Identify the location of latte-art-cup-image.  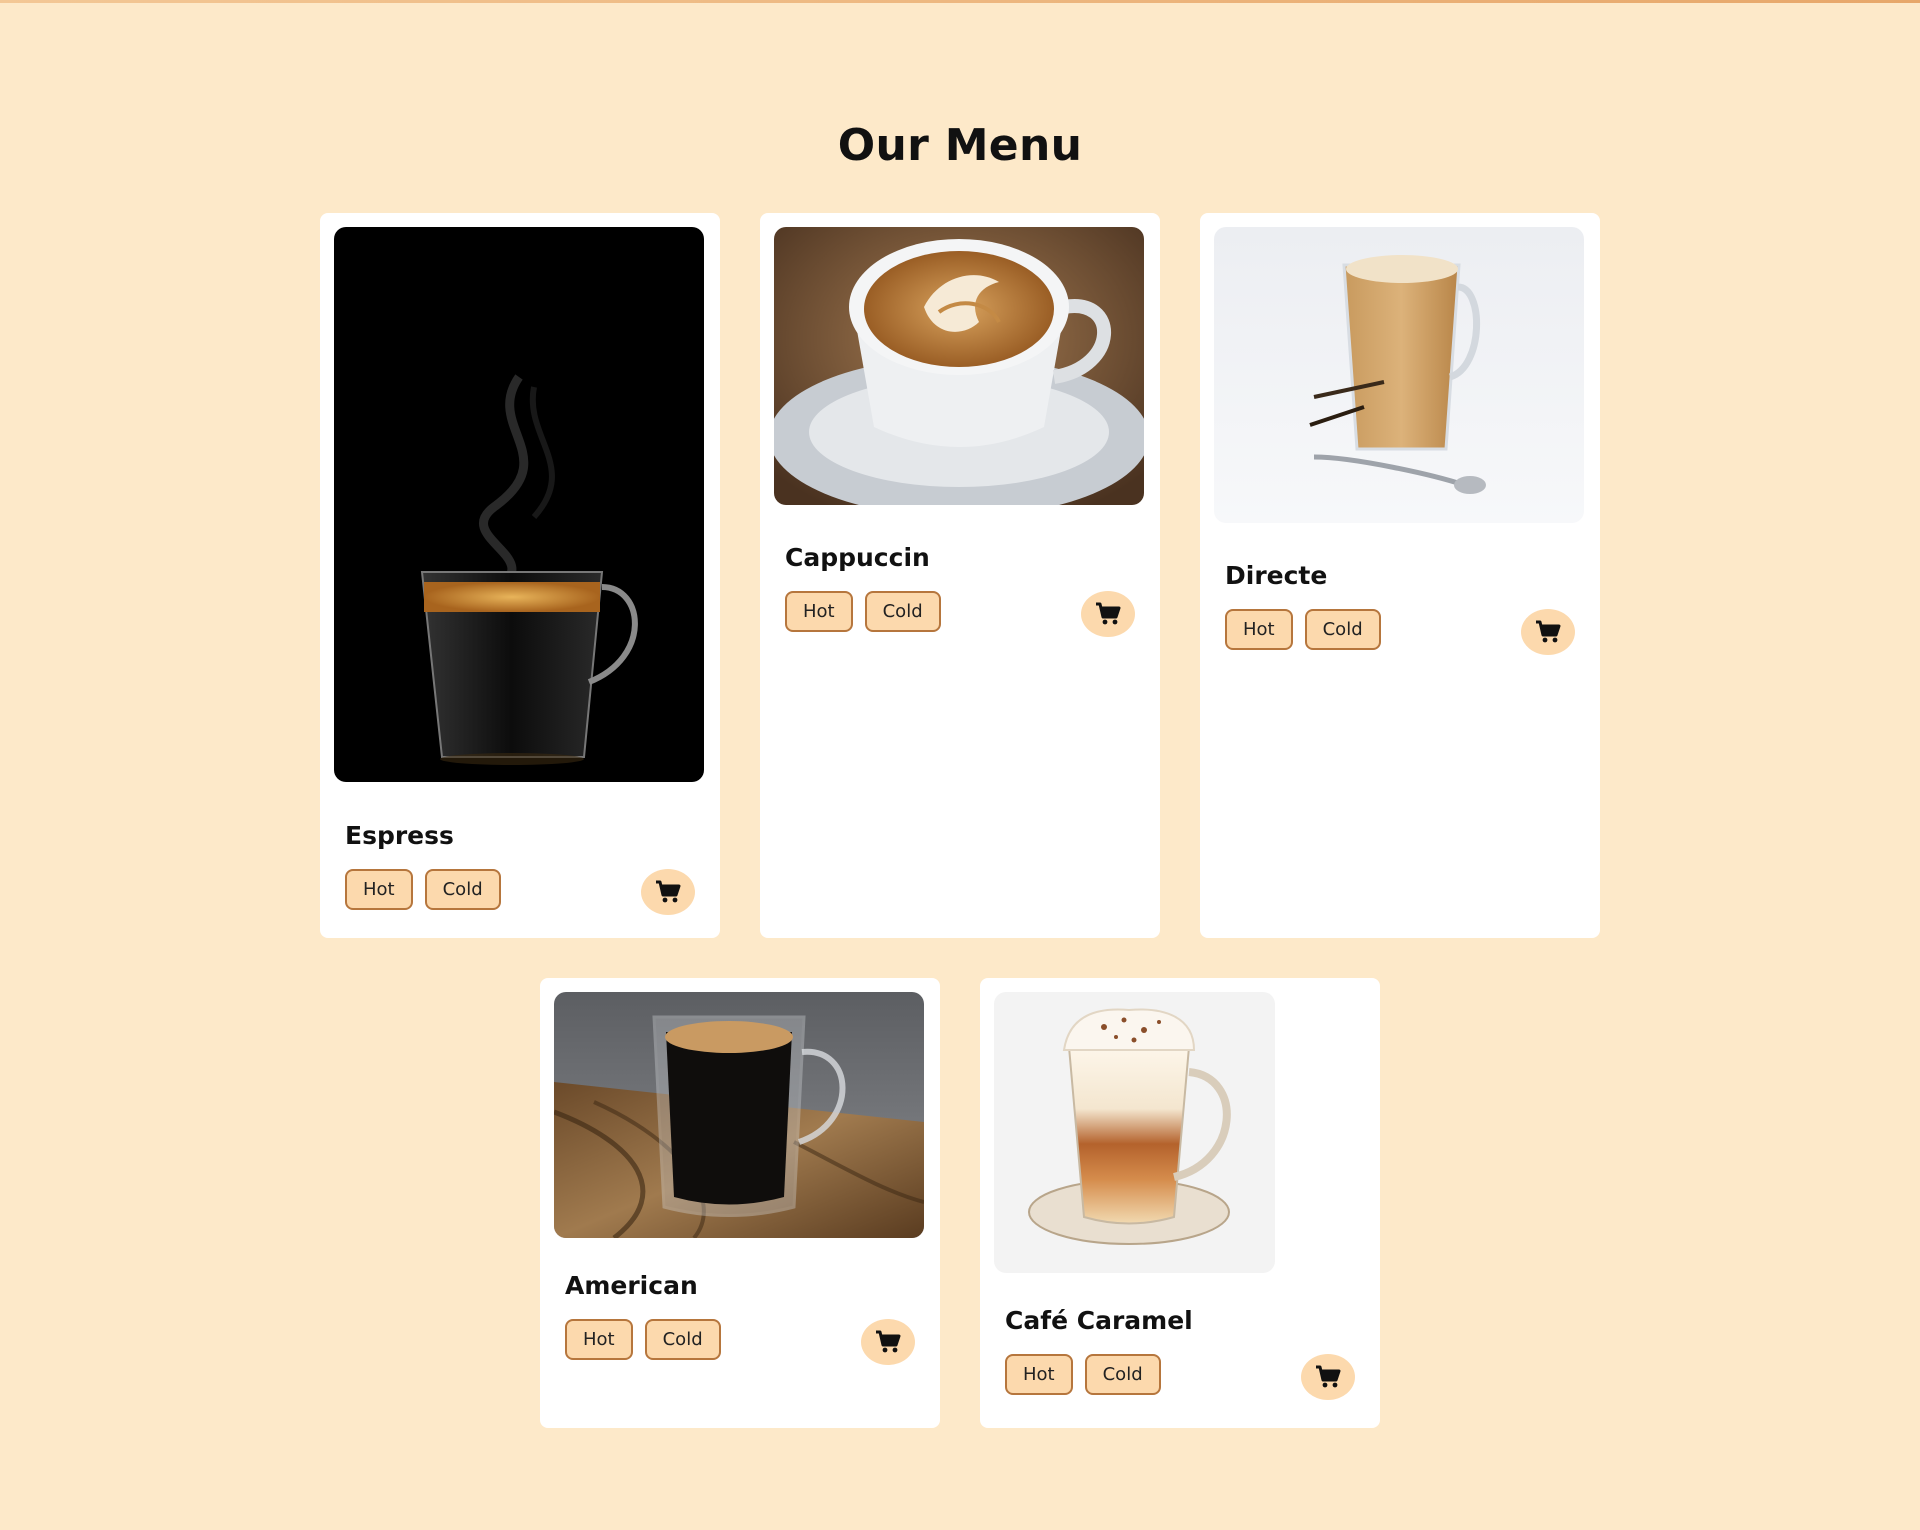
(959, 366).